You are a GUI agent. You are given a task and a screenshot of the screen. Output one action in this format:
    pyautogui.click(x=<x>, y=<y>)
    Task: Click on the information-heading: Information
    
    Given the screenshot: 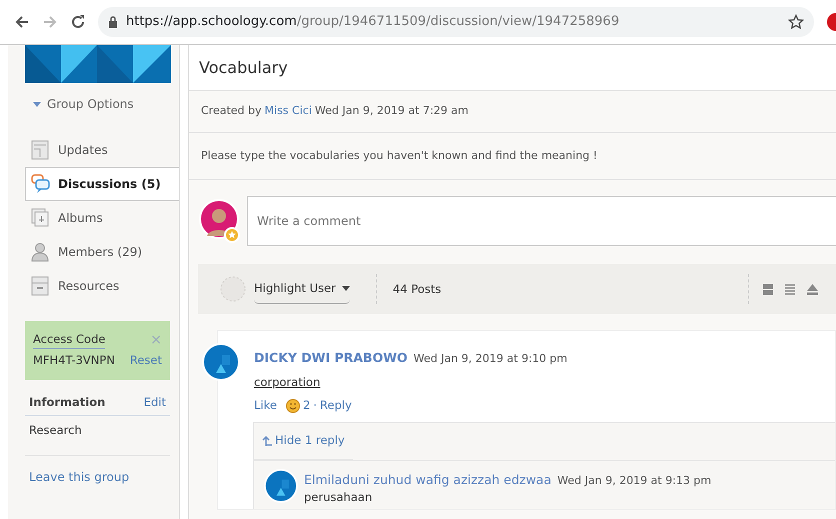 What is the action you would take?
    pyautogui.click(x=67, y=402)
    